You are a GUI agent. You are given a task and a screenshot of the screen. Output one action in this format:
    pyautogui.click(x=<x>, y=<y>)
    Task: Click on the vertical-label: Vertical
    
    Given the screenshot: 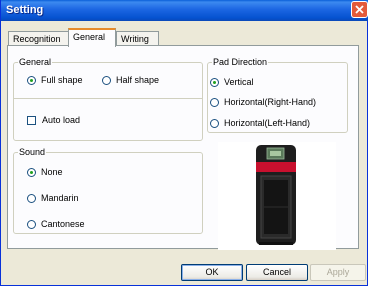 What is the action you would take?
    pyautogui.click(x=239, y=82)
    